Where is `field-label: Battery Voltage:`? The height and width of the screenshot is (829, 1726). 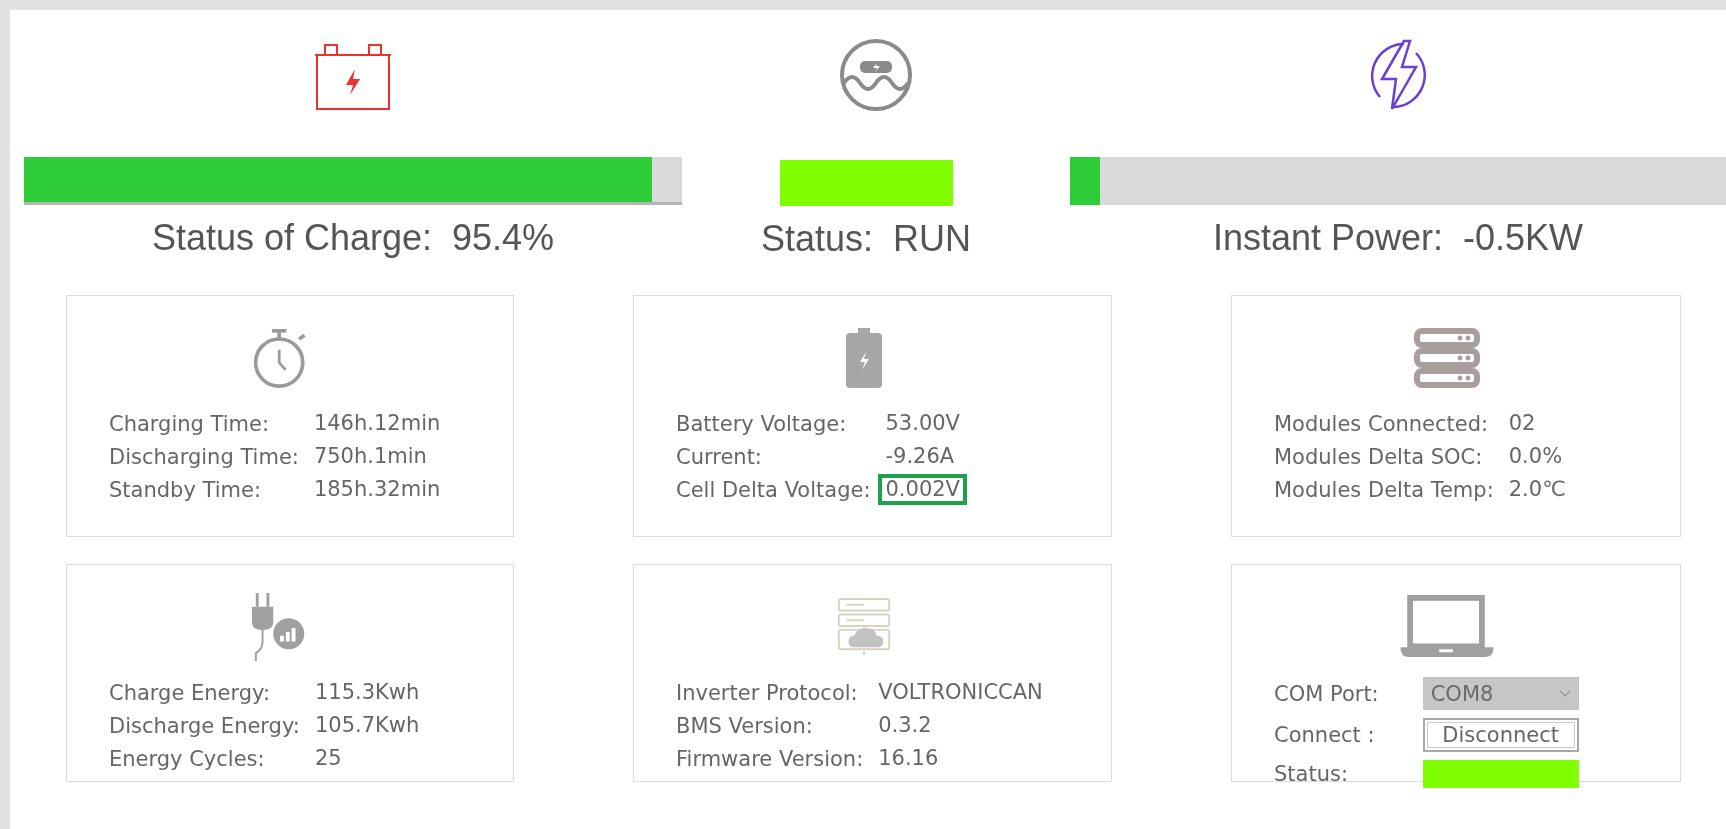 field-label: Battery Voltage: is located at coordinates (762, 423).